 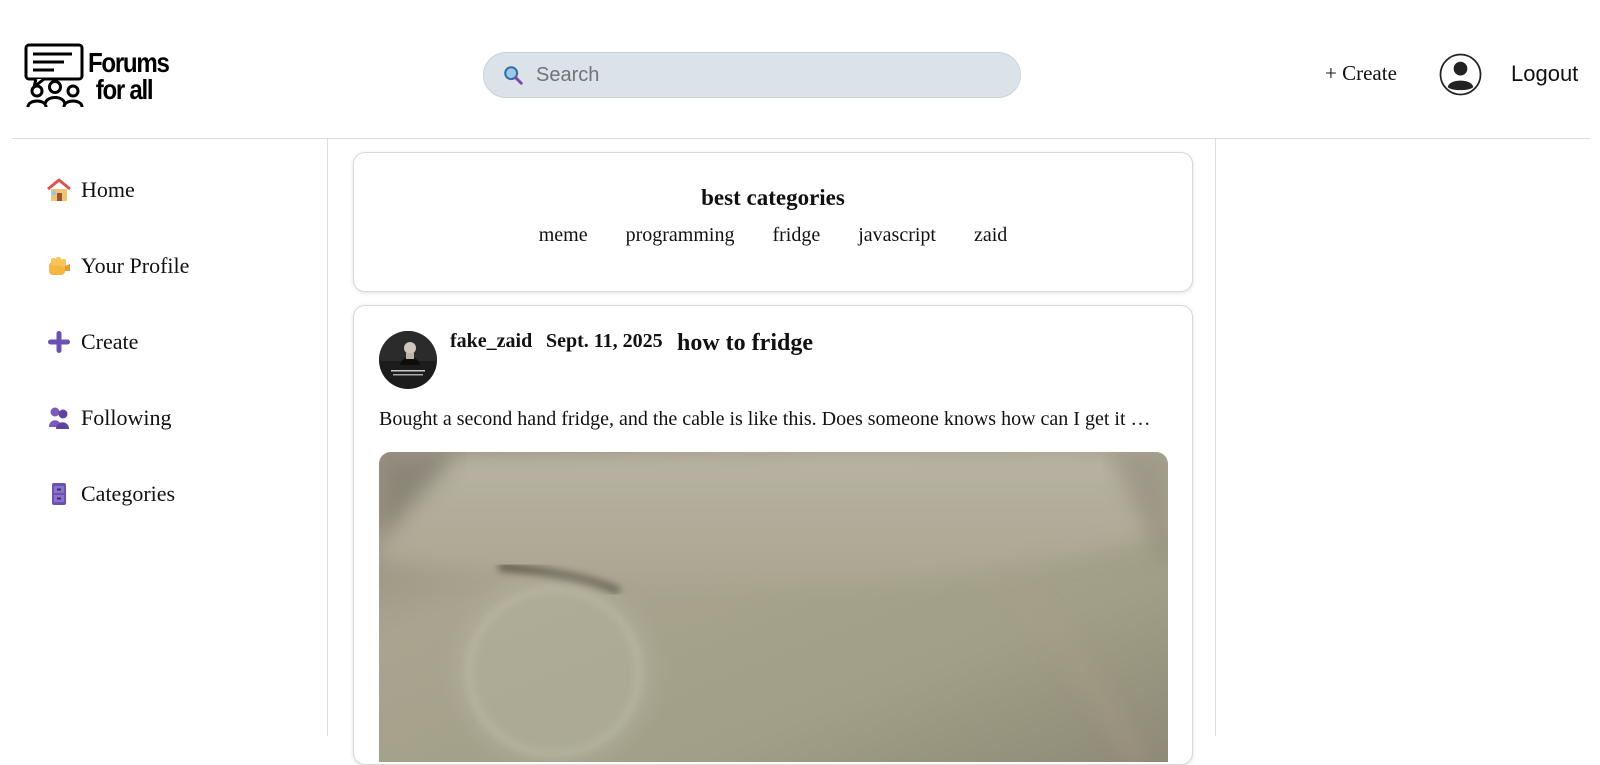 What do you see at coordinates (59, 342) in the screenshot?
I see `plus-icon` at bounding box center [59, 342].